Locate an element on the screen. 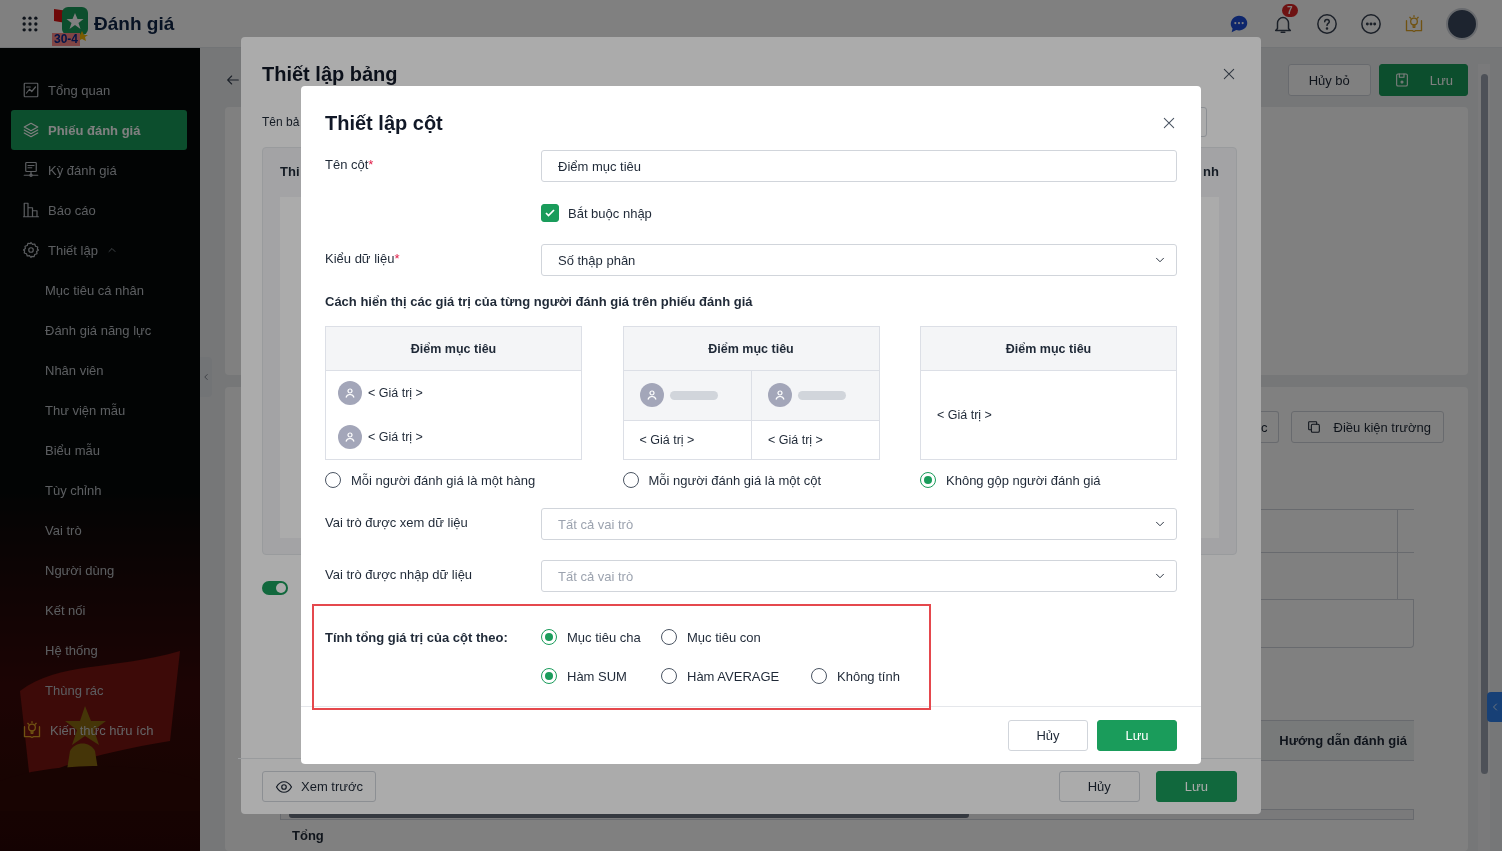  app-logo: 30-4 is located at coordinates (71, 23).